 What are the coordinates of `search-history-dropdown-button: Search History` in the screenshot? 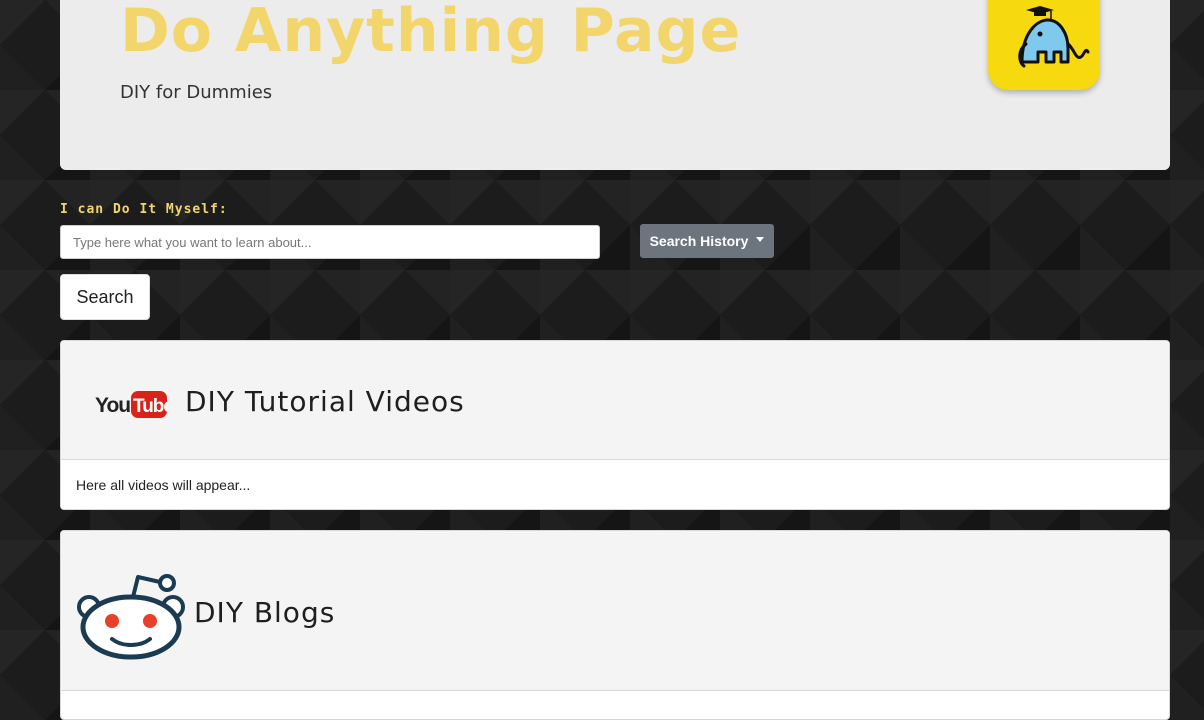 It's located at (707, 241).